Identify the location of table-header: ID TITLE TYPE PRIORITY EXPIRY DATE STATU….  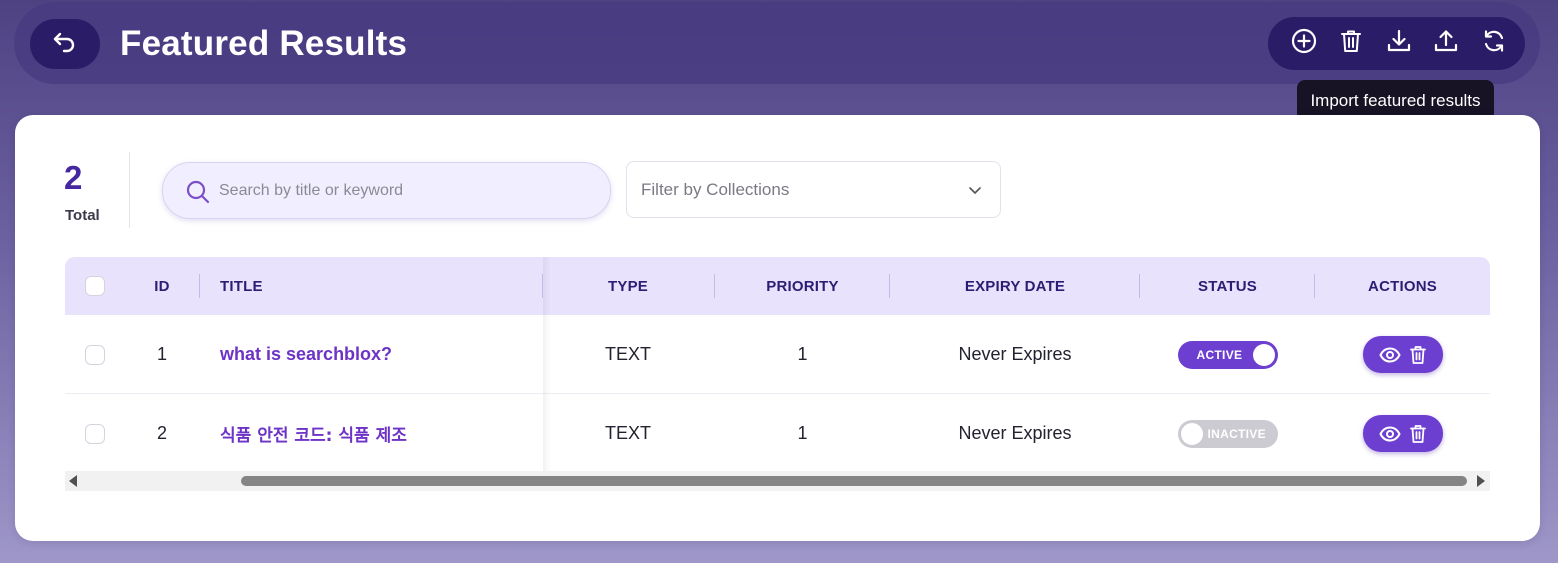
(777, 286).